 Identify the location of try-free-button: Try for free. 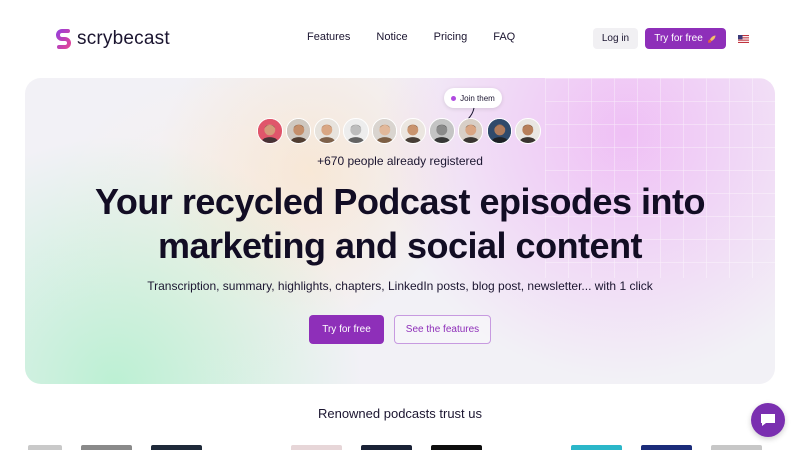
(346, 329).